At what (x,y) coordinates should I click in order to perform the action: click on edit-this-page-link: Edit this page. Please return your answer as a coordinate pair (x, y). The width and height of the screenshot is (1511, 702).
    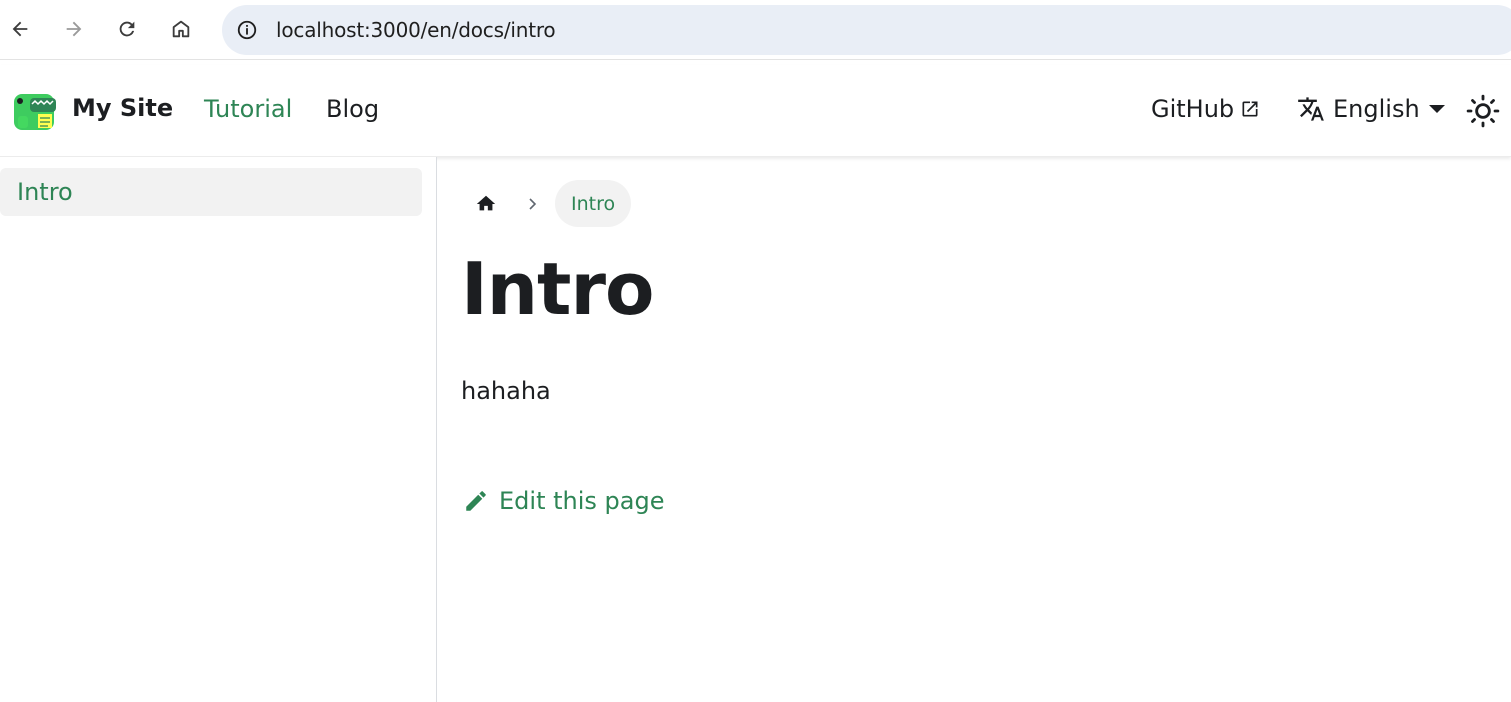
    Looking at the image, I should click on (563, 501).